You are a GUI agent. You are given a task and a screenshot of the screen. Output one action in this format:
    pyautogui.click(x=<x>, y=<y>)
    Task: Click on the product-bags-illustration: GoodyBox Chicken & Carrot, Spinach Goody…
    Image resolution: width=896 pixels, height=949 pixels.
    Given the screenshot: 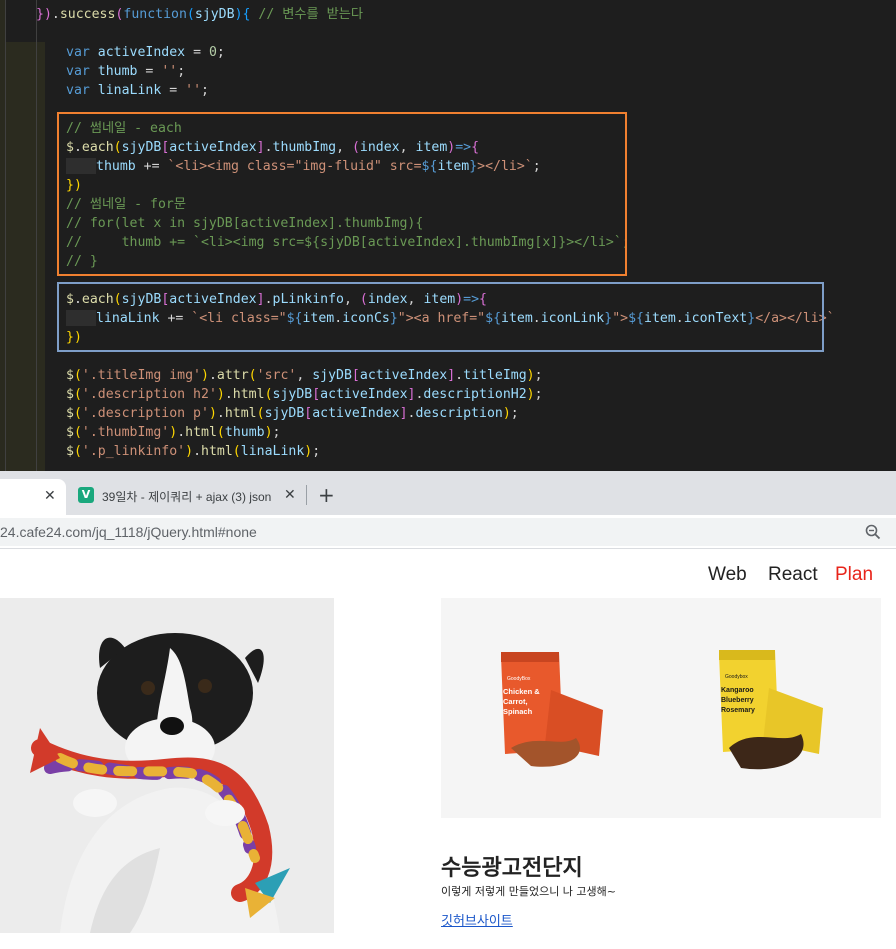 What is the action you would take?
    pyautogui.click(x=661, y=708)
    